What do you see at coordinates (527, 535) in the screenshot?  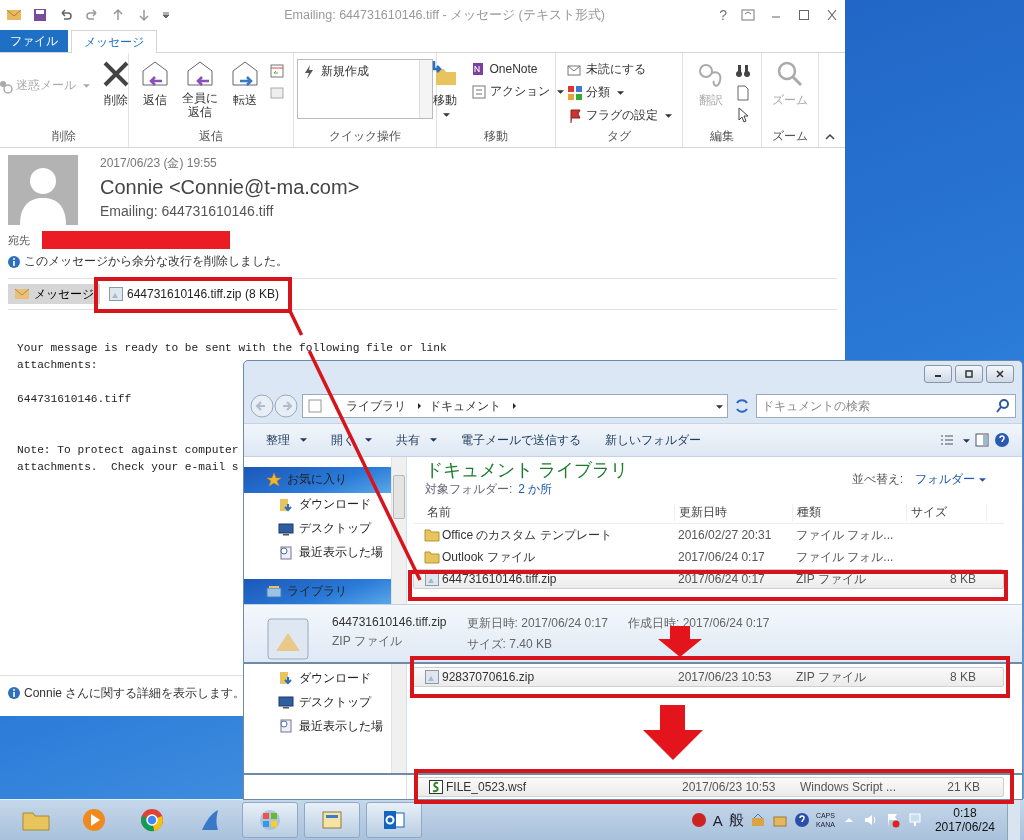 I see `file-name: Office のカスタム テンプレート` at bounding box center [527, 535].